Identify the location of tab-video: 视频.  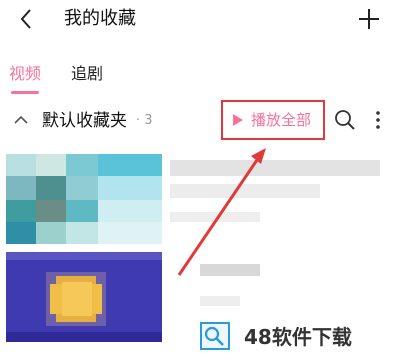
(25, 74).